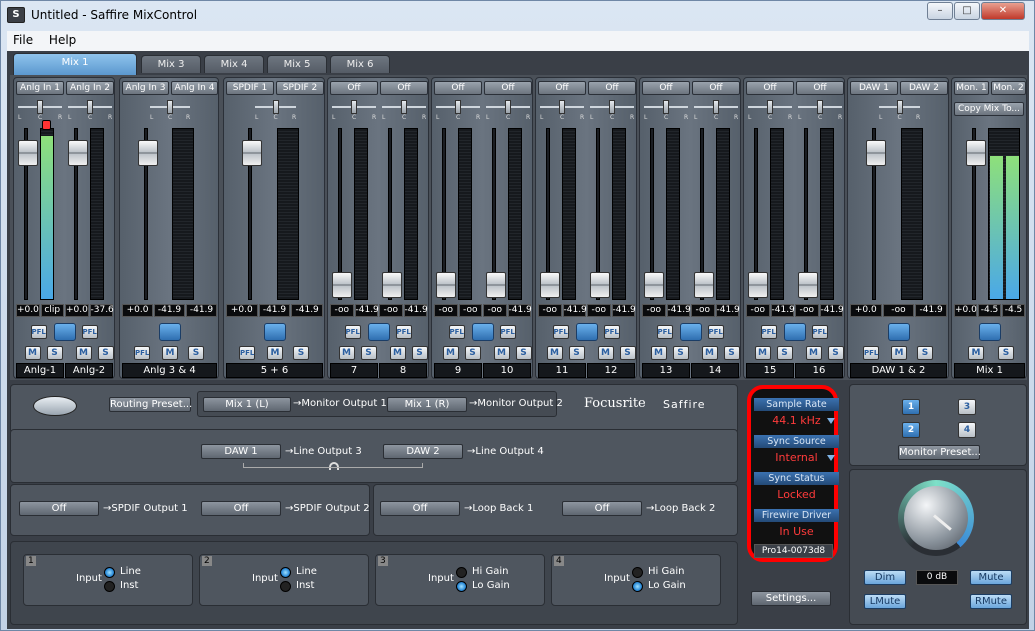  I want to click on source-select: DAW 2, so click(924, 88).